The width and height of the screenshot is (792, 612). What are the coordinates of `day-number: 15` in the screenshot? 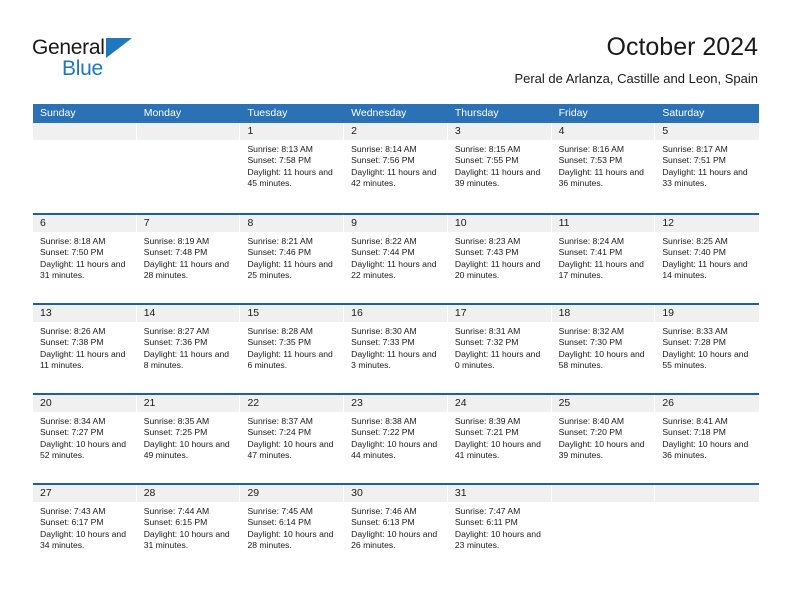 It's located at (292, 313).